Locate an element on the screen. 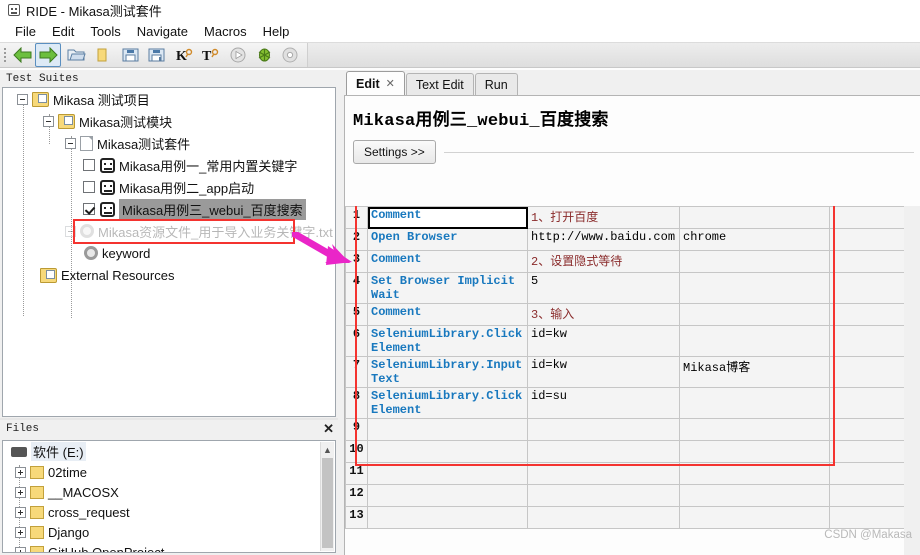 The image size is (920, 555). row-number: 4 is located at coordinates (356, 288).